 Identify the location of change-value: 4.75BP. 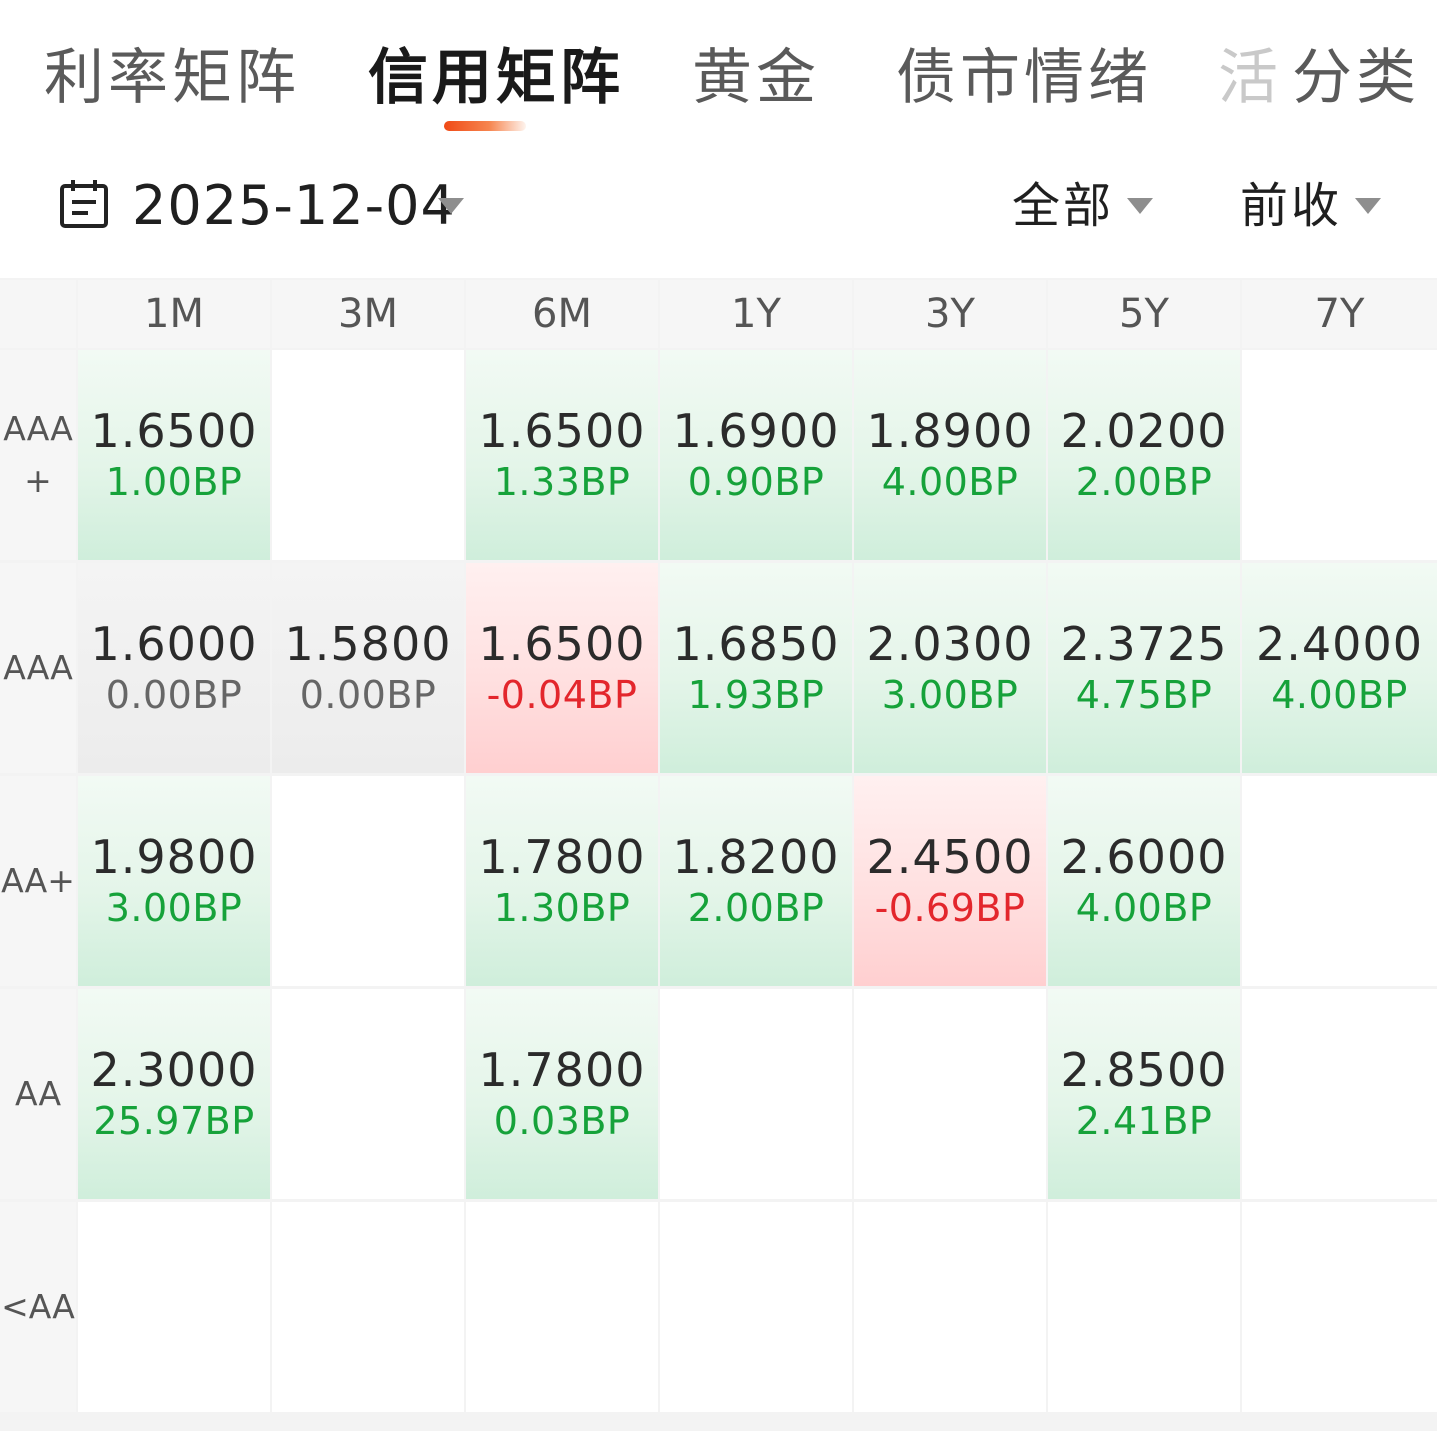
(1144, 695).